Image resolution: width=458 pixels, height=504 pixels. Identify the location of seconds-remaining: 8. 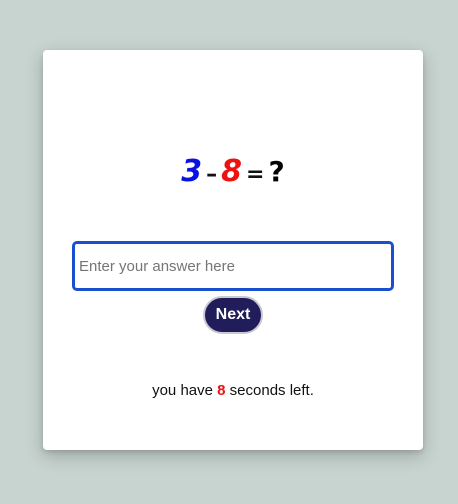
(221, 390).